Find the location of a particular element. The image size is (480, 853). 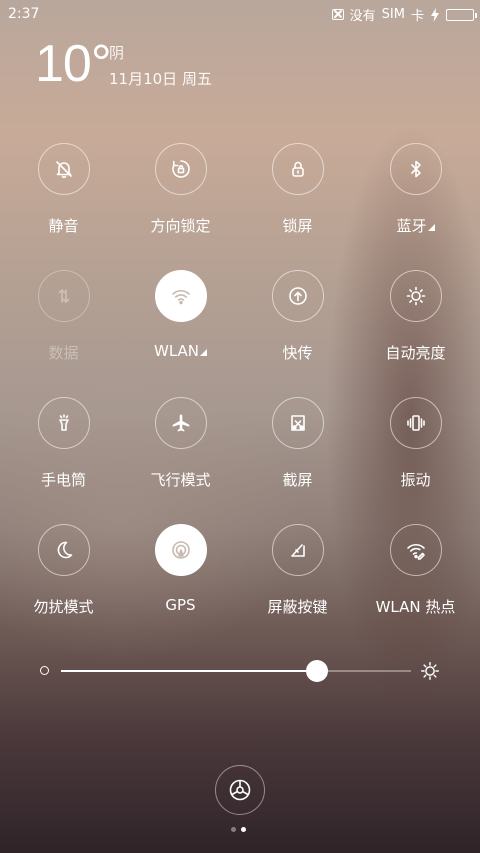

toggle-bluetooth: 蓝牙 is located at coordinates (415, 189).